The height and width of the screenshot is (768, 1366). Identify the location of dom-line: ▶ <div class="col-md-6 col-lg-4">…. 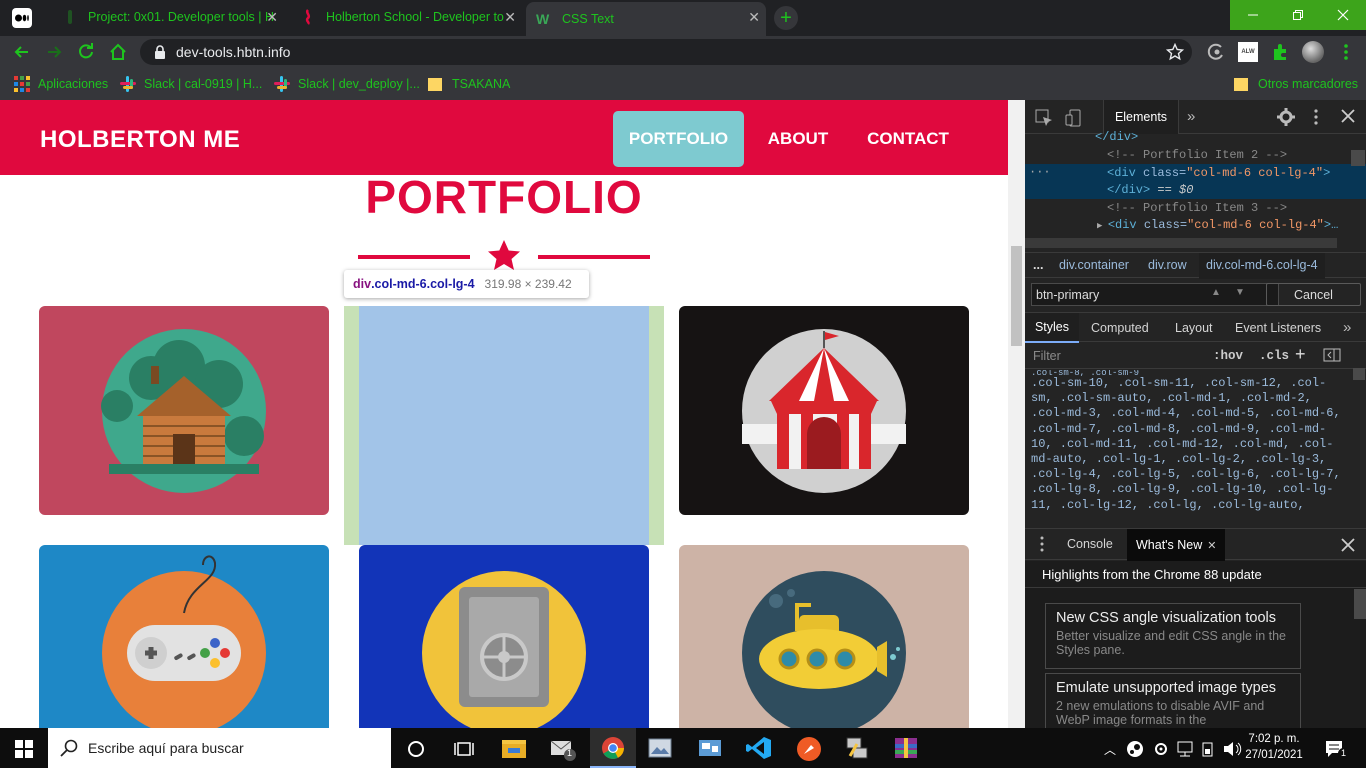
(1217, 225).